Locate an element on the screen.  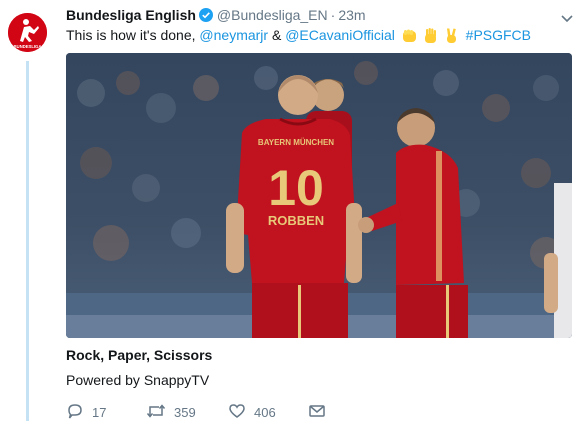
retweet-count: 359 is located at coordinates (185, 412).